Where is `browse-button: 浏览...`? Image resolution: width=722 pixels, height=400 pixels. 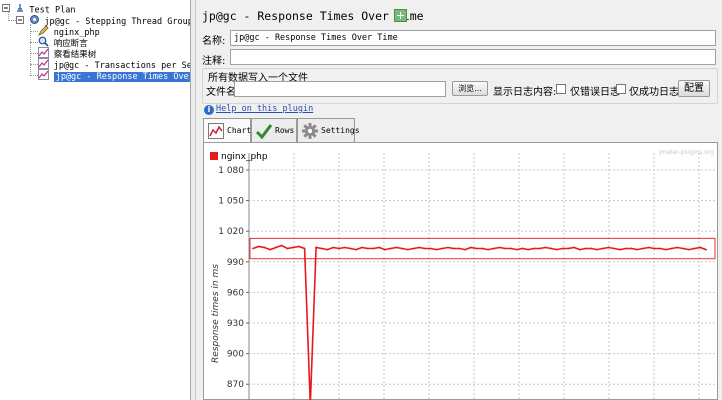 browse-button: 浏览... is located at coordinates (470, 88).